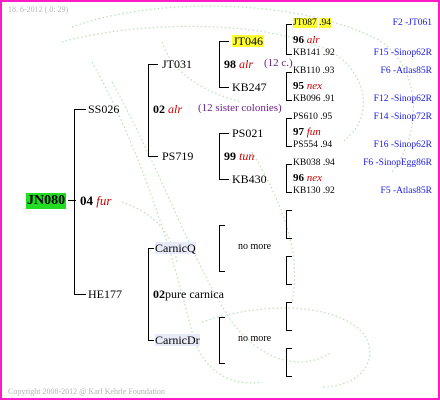  I want to click on queen-root-id: JN080, so click(46, 201).